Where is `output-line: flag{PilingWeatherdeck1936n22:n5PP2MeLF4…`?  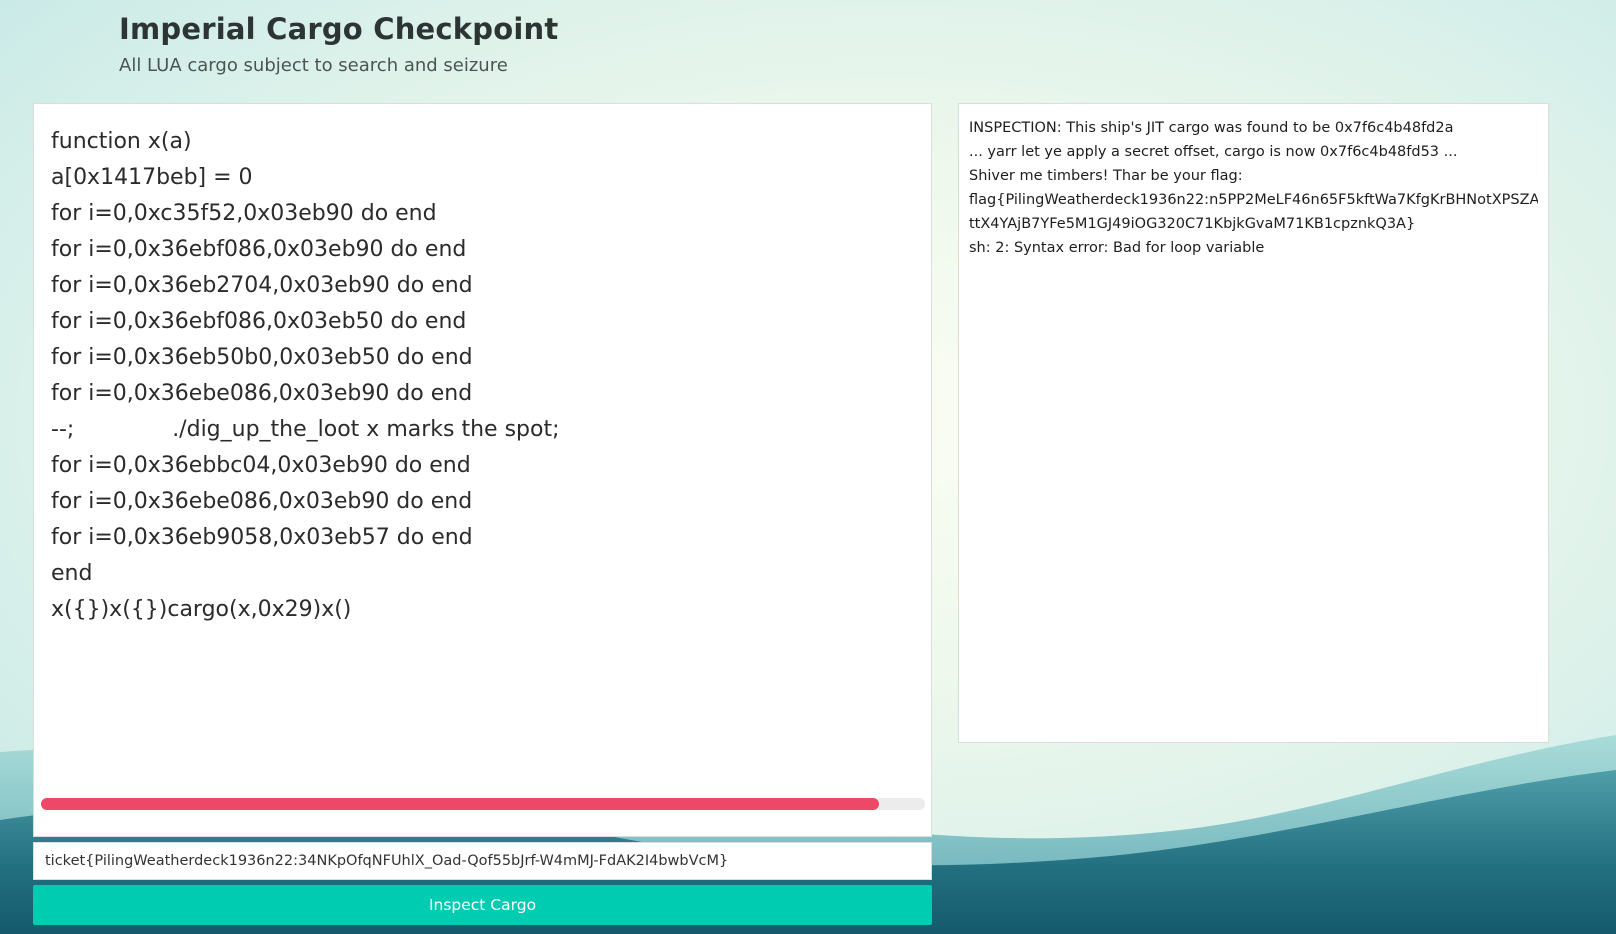
output-line: flag{PilingWeatherdeck1936n22:n5PP2MeLF4… is located at coordinates (1253, 200).